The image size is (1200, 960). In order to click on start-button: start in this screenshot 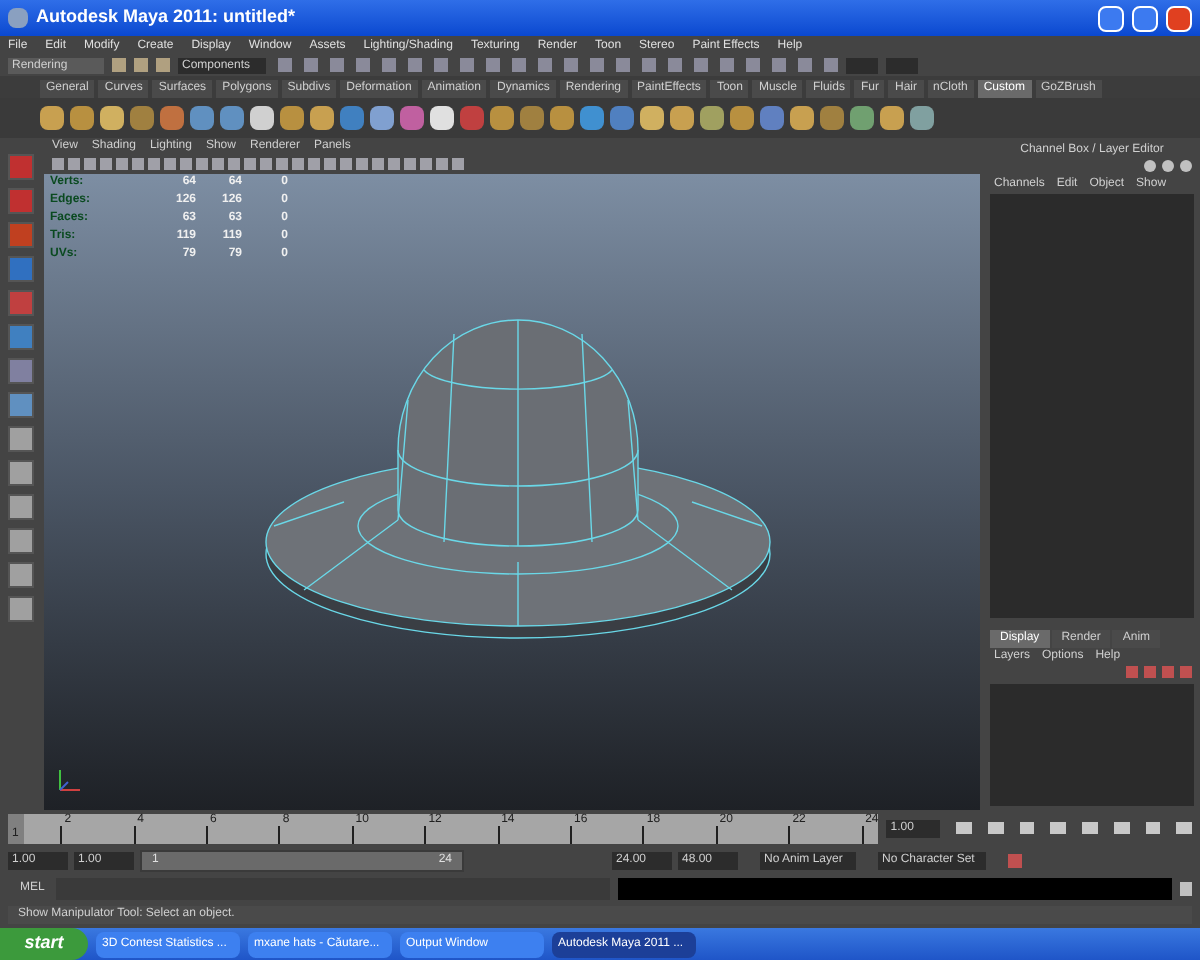, I will do `click(44, 944)`.